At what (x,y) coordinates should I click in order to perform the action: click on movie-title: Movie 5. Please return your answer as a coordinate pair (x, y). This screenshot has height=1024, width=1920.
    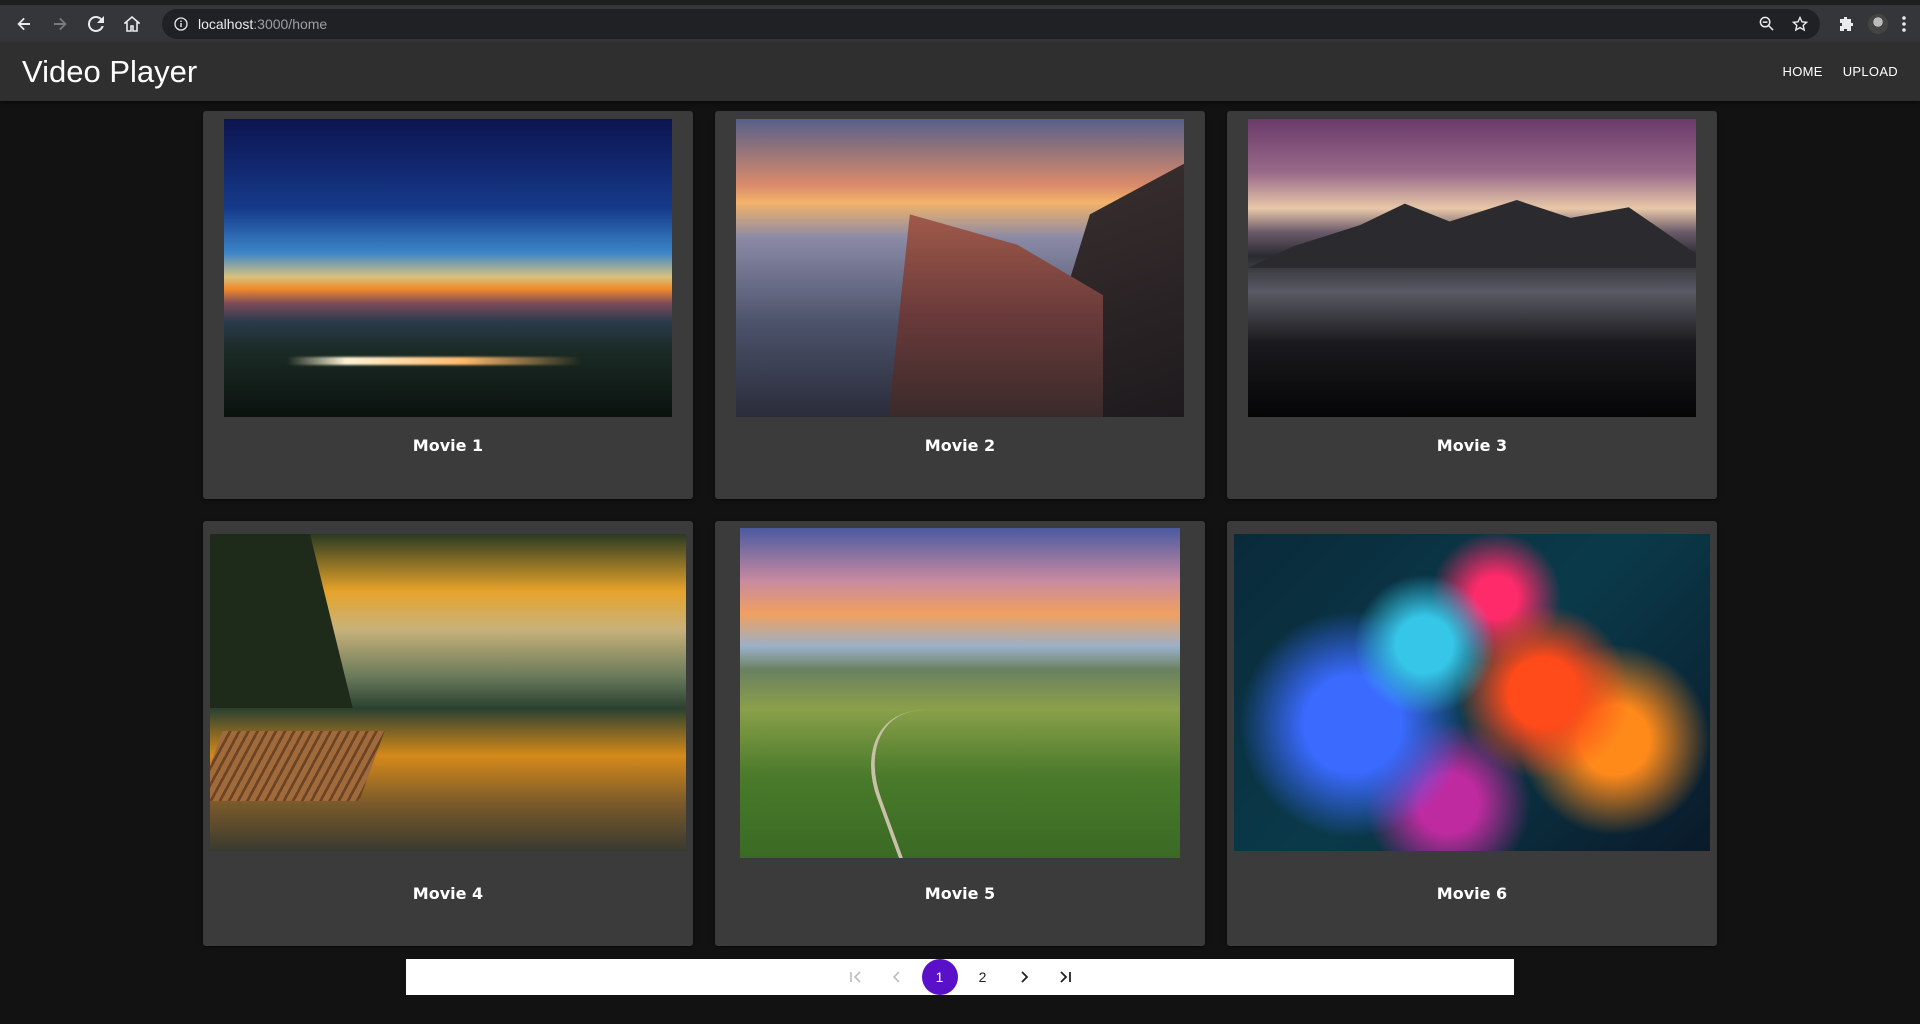
    Looking at the image, I should click on (960, 893).